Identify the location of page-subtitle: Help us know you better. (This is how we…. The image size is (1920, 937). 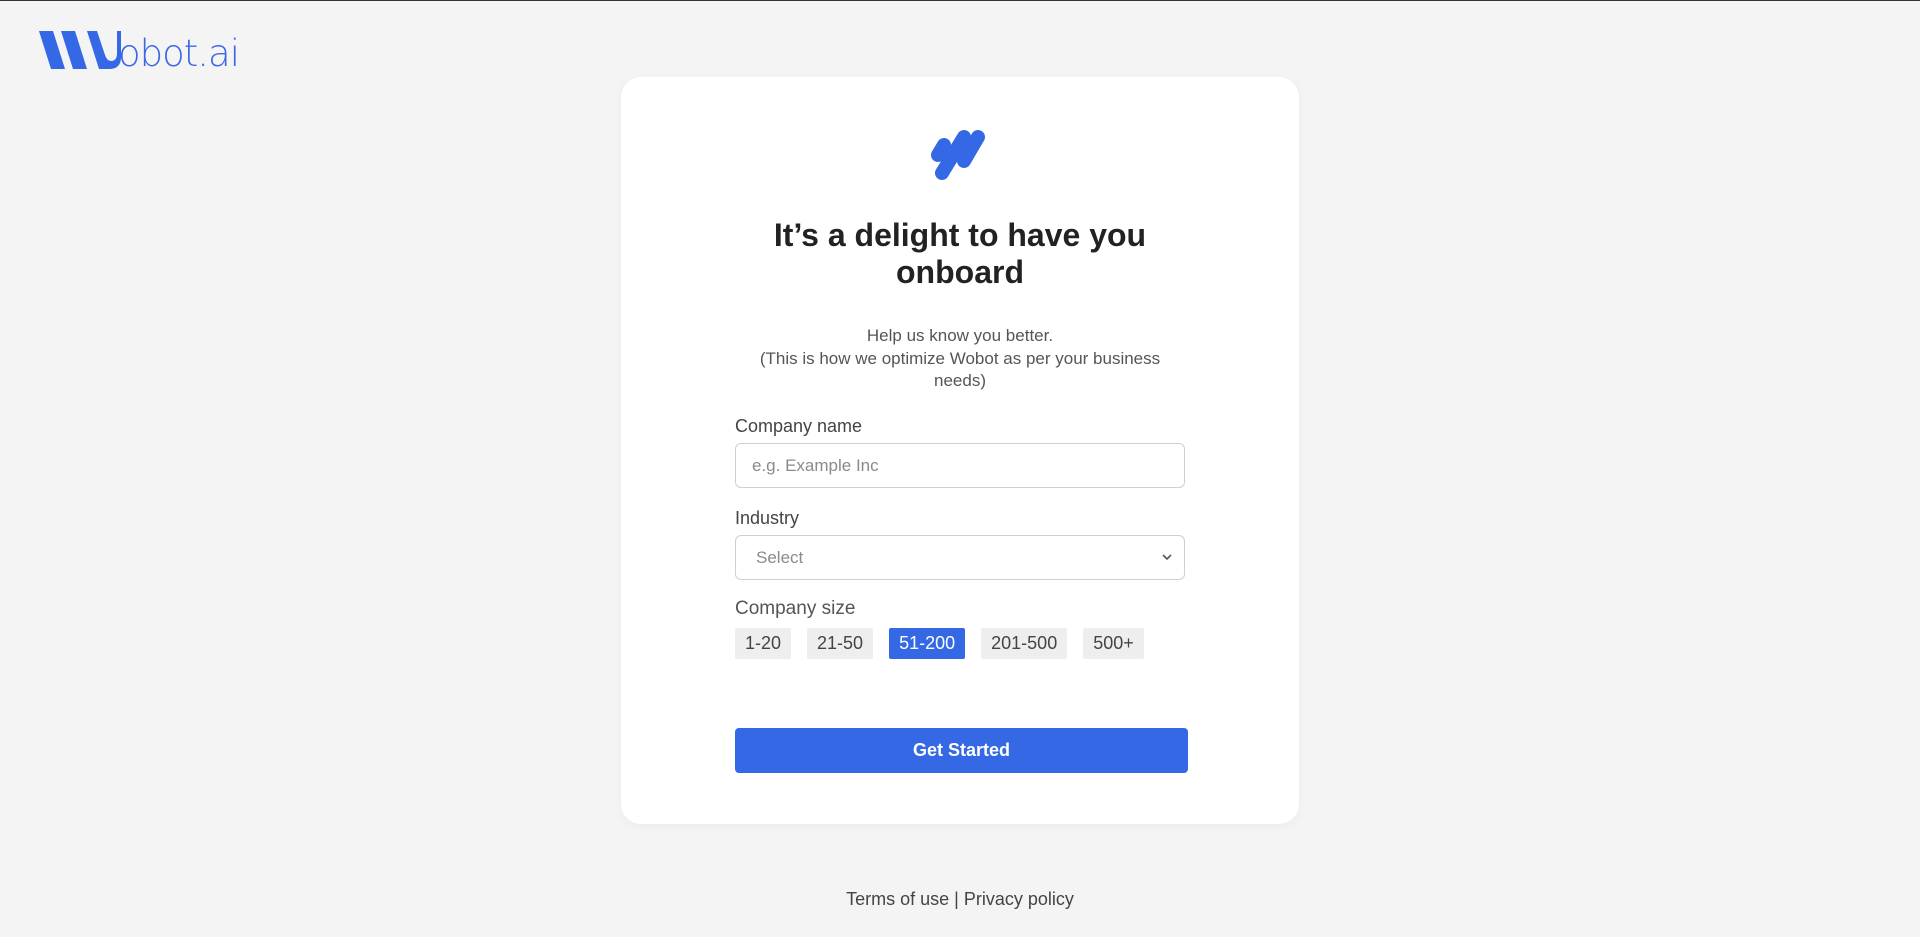
(960, 359).